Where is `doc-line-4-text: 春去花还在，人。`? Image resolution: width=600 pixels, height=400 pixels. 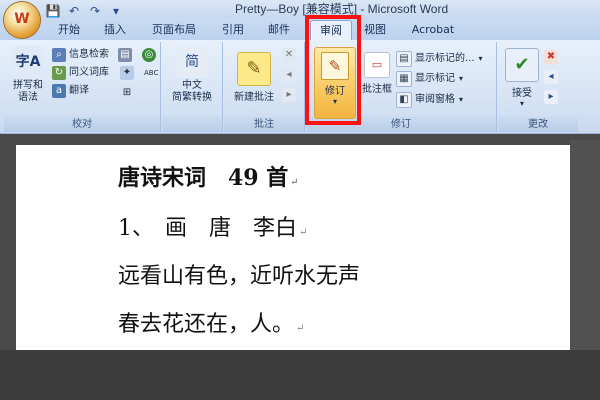 doc-line-4-text: 春去花还在，人。 is located at coordinates (206, 324).